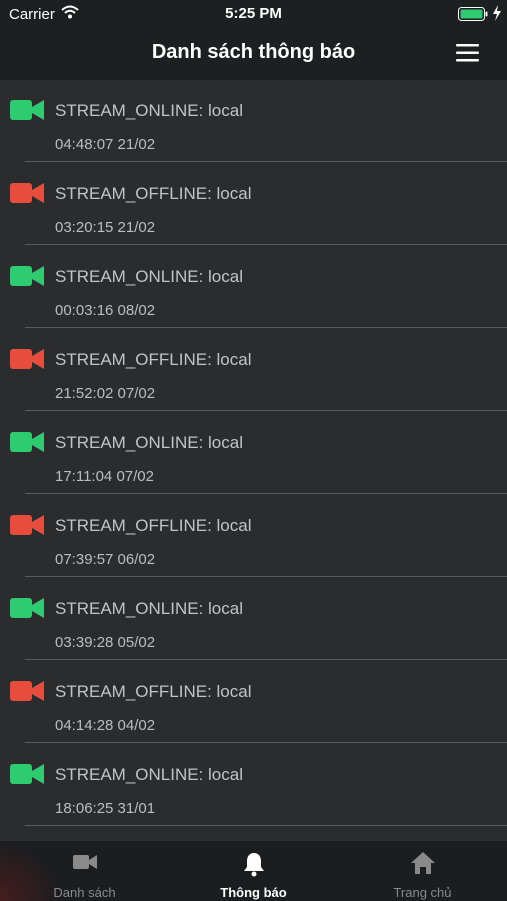 The width and height of the screenshot is (507, 901). I want to click on notification-item: STREAM_OFFLINE: local 03:20:15 21/02, so click(253, 204).